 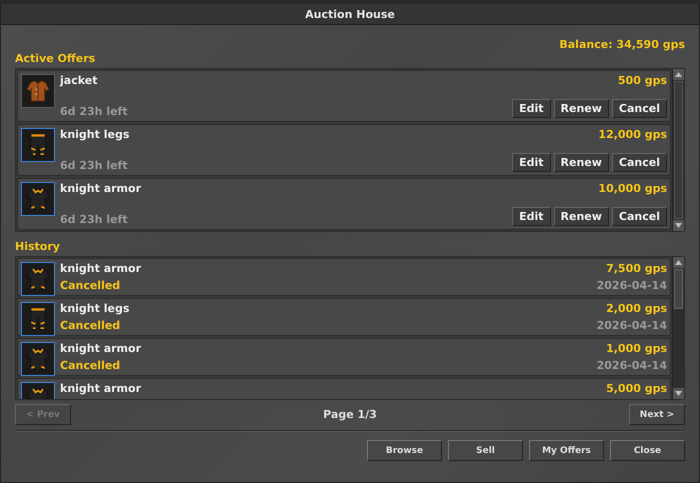 What do you see at coordinates (632, 134) in the screenshot?
I see `item-price: 12,000 gps` at bounding box center [632, 134].